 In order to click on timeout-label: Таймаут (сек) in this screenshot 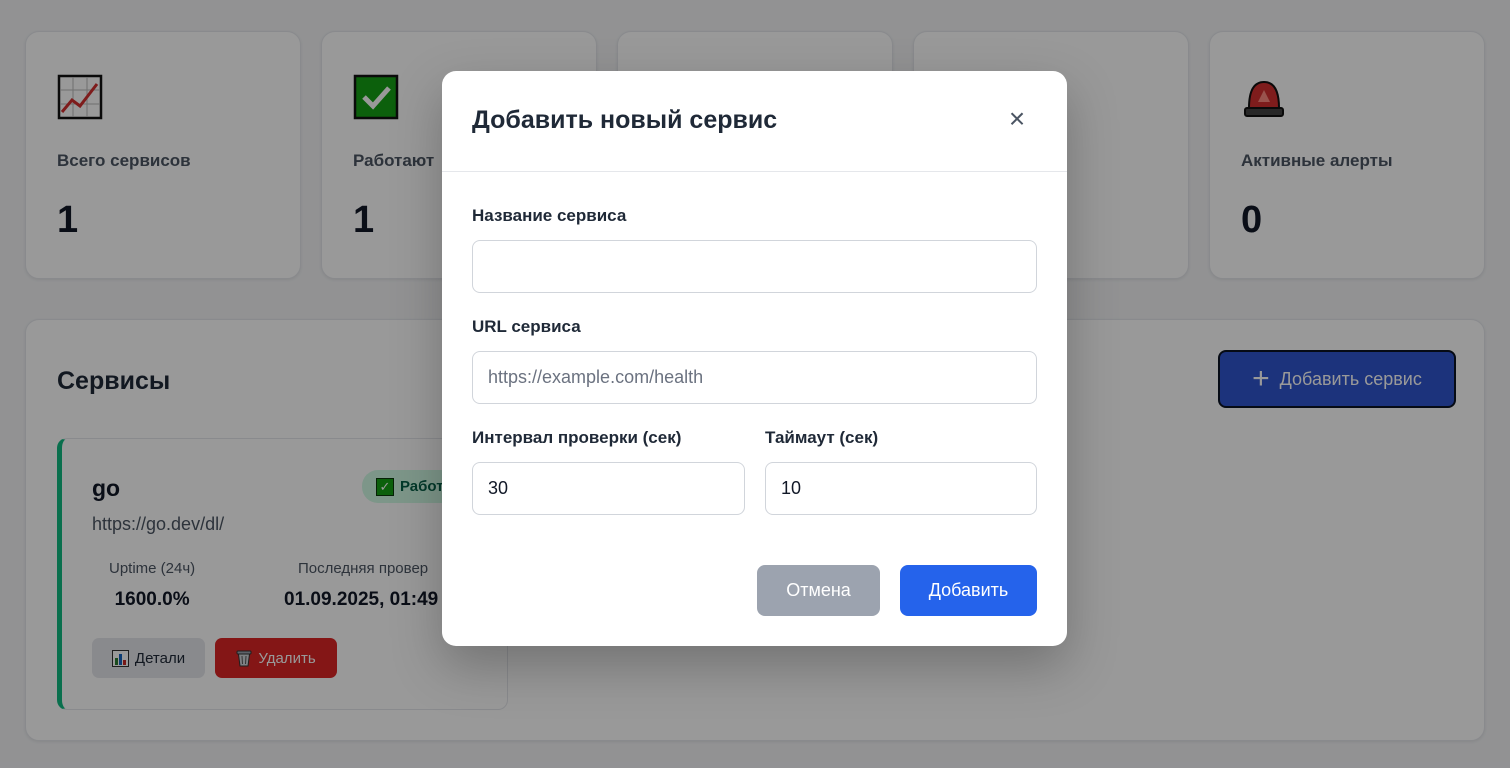, I will do `click(822, 437)`.